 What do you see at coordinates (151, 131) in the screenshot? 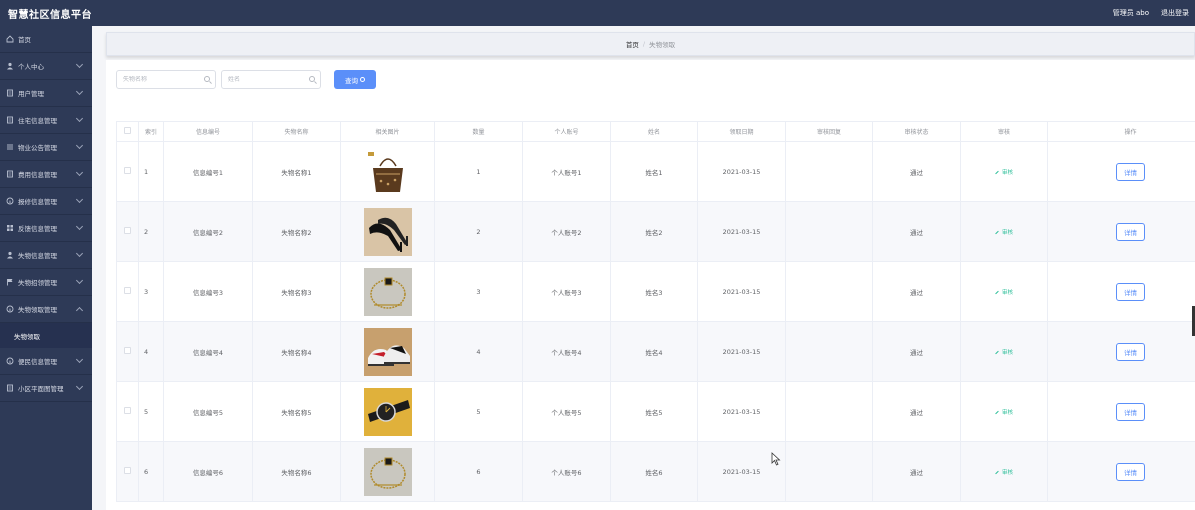
I see `column-header: 索引` at bounding box center [151, 131].